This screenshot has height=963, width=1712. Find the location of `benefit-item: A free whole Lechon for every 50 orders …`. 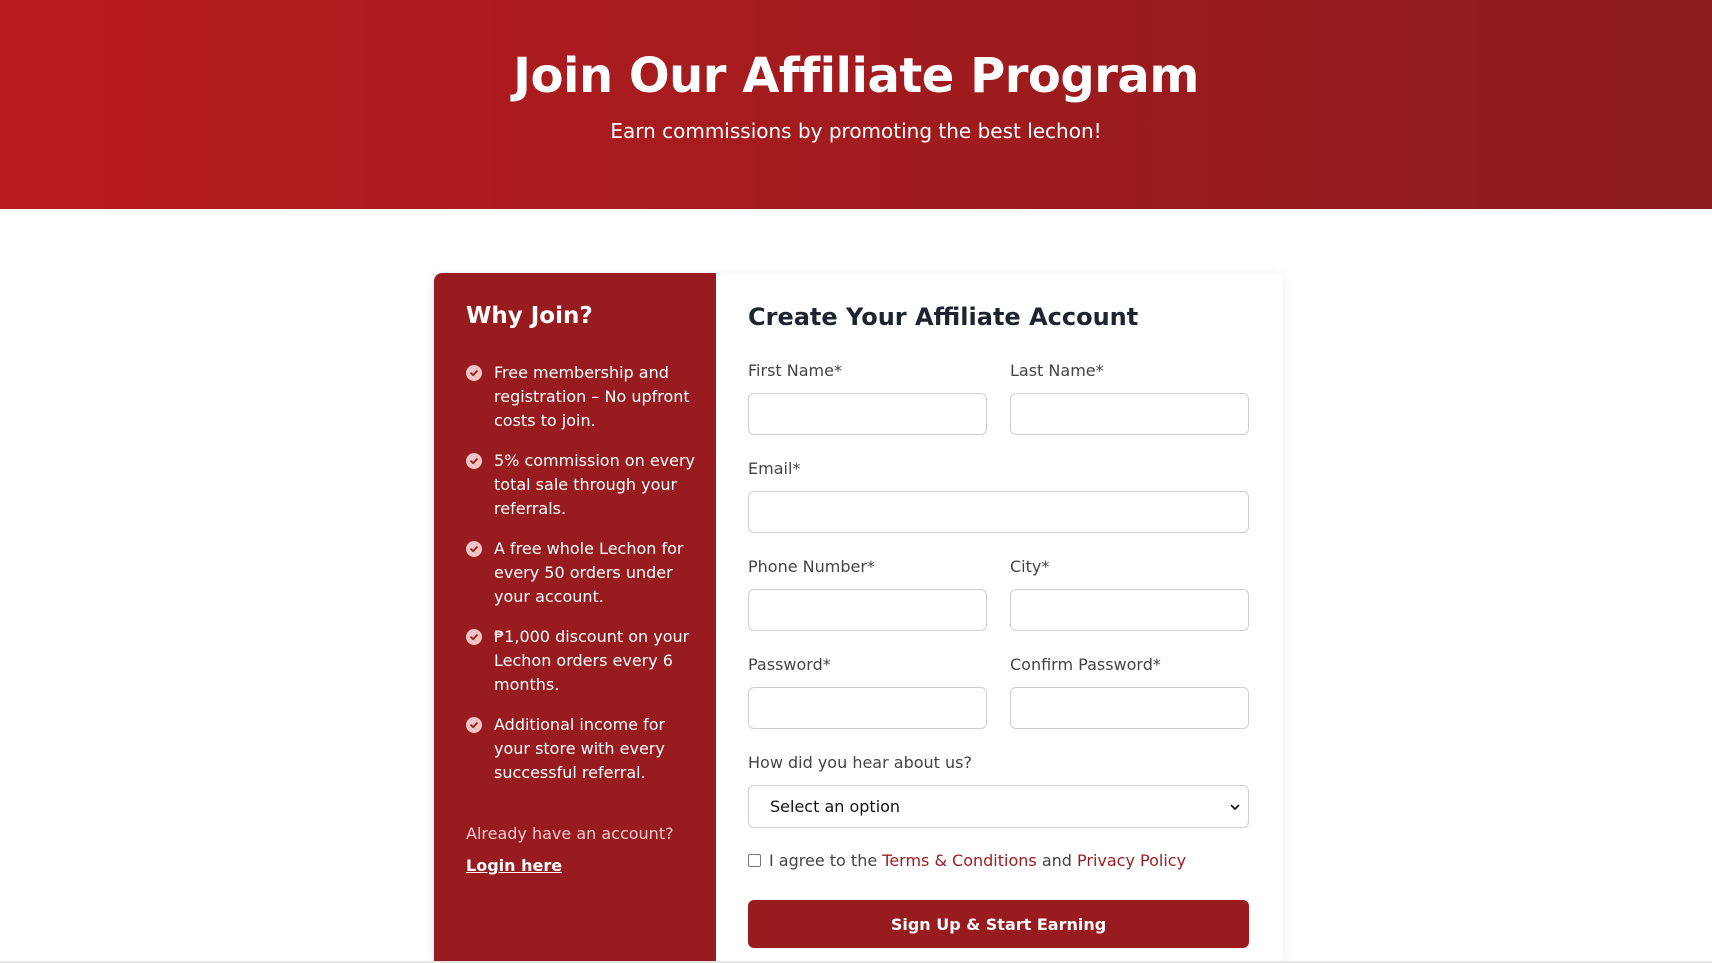

benefit-item: A free whole Lechon for every 50 orders … is located at coordinates (586, 573).